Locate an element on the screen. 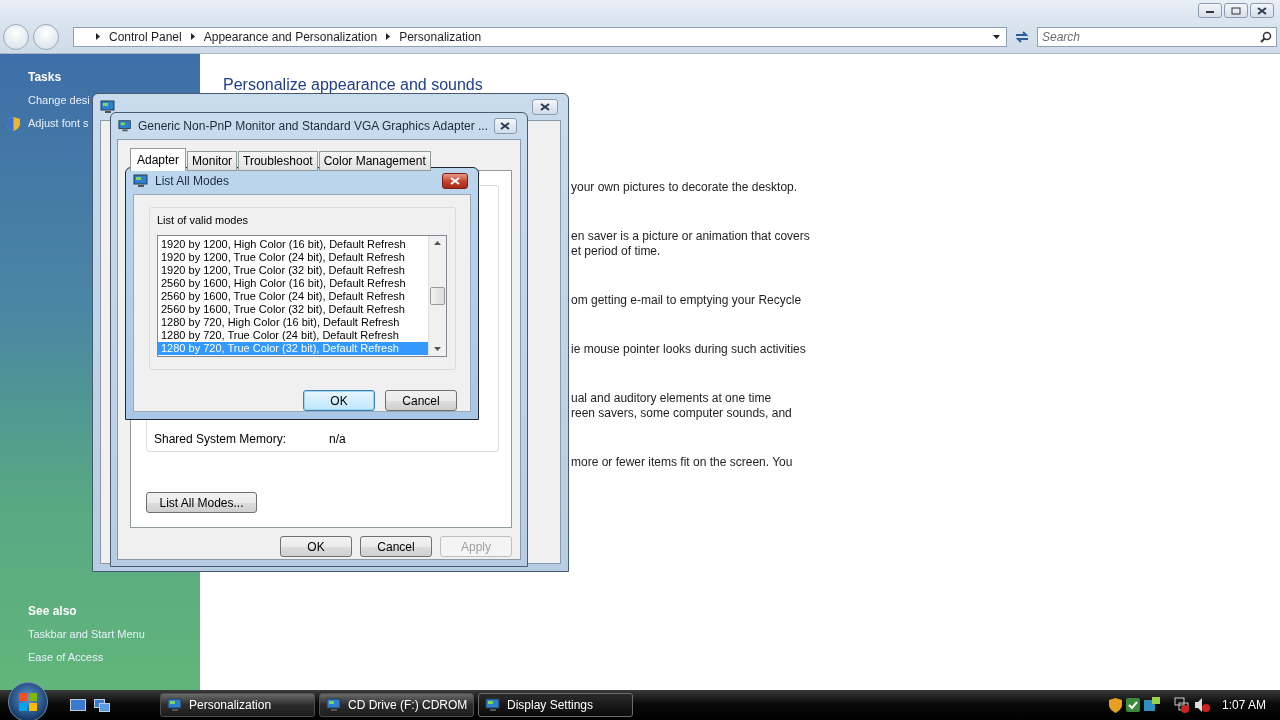  mode-item: 1280 by 720, True Color (24 bit), Default Refresh is located at coordinates (293, 335).